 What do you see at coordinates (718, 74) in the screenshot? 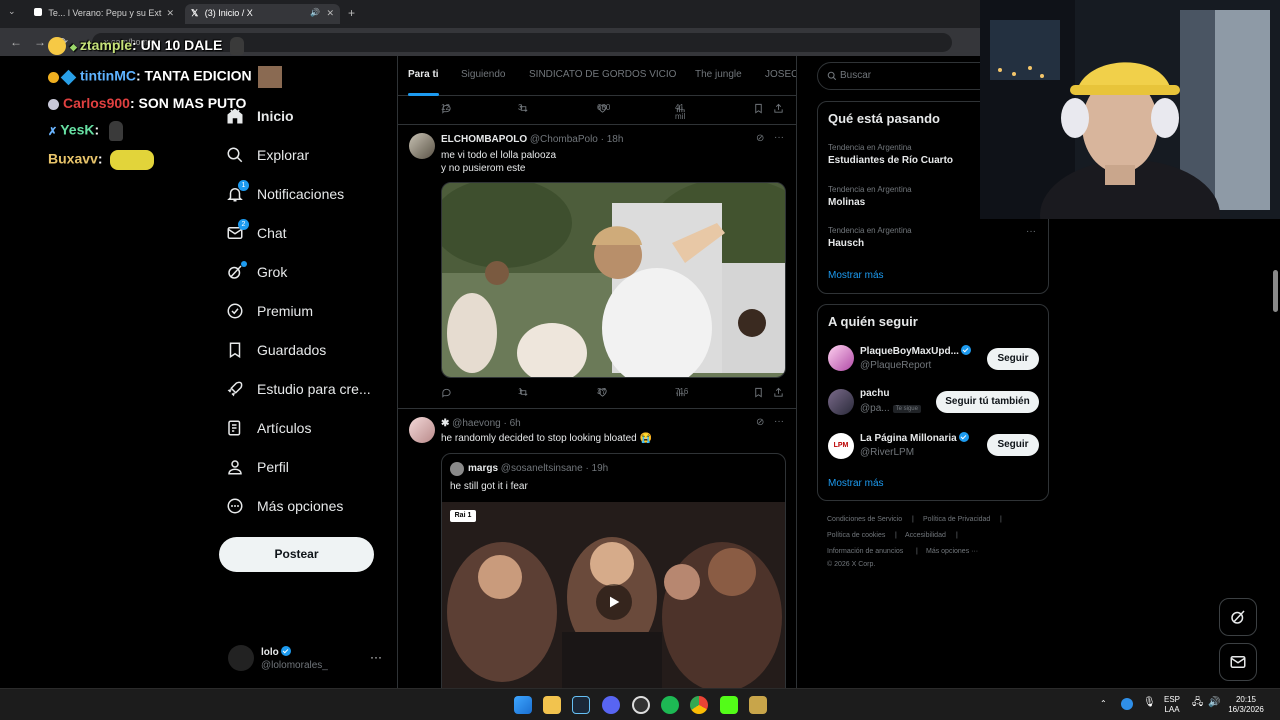
I see `tab-list-jungle: The jungle` at bounding box center [718, 74].